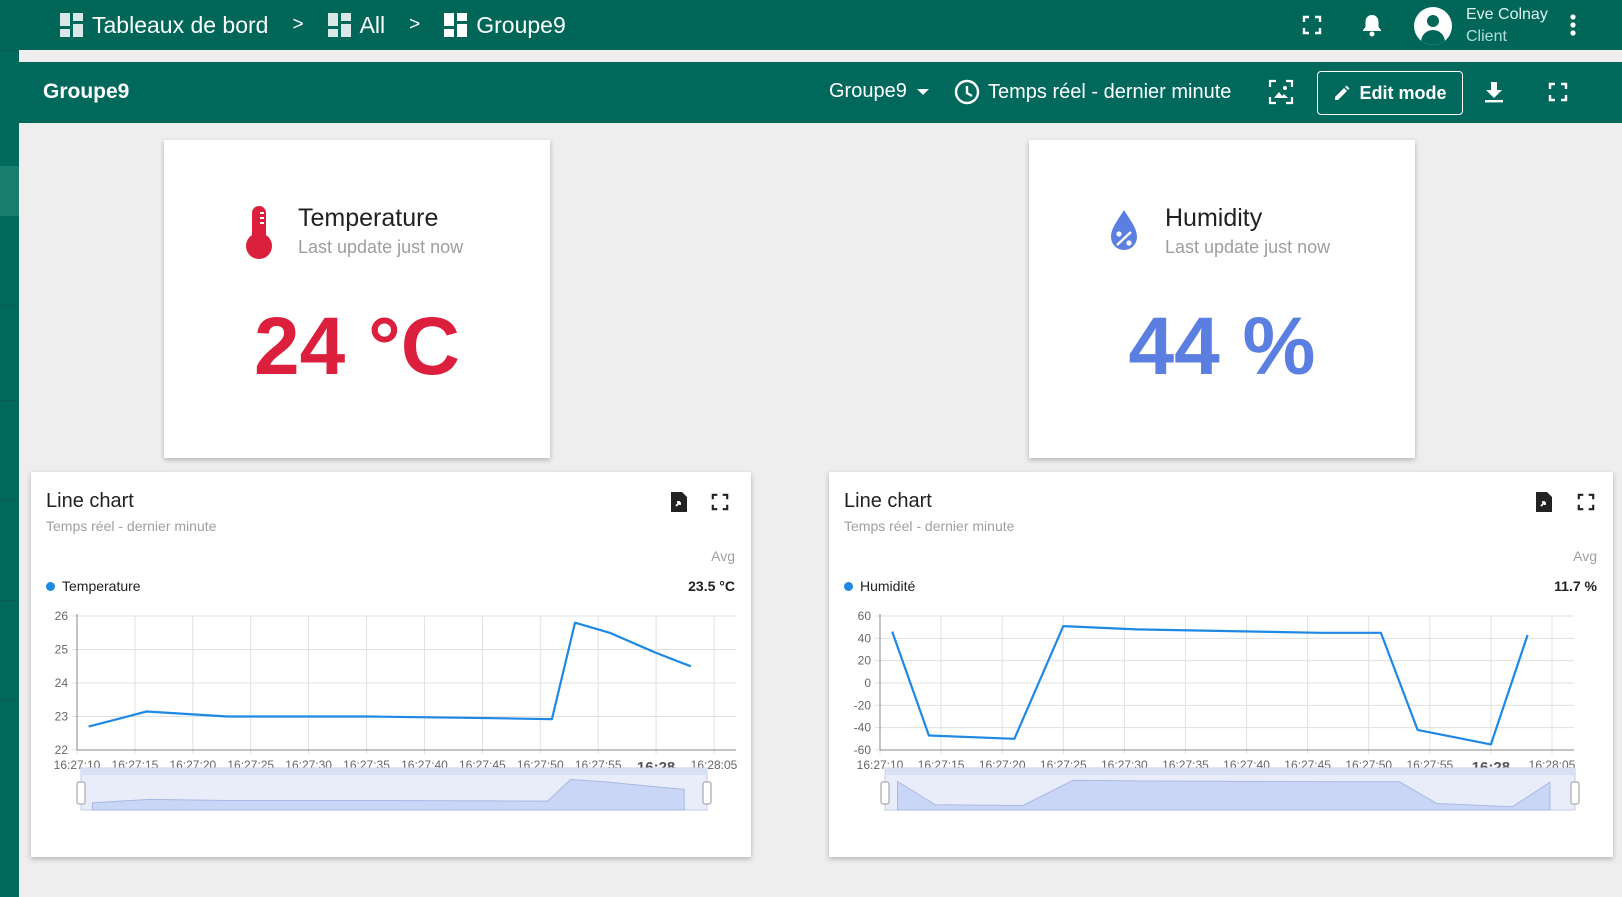 This screenshot has width=1622, height=897. Describe the element at coordinates (867, 683) in the screenshot. I see `y-tick-label: 0` at that location.